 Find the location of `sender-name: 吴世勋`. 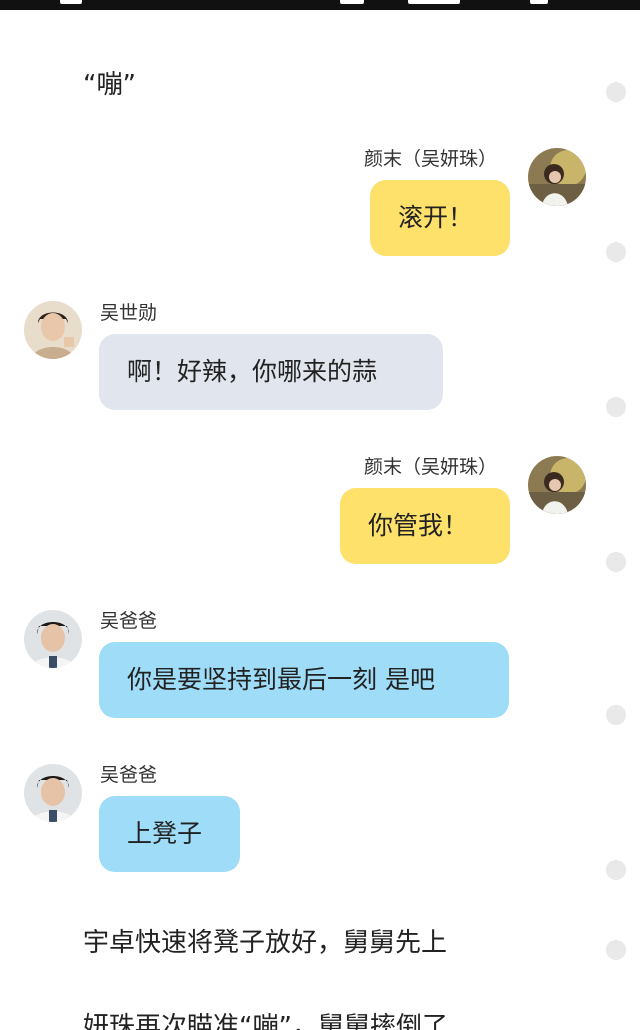

sender-name: 吴世勋 is located at coordinates (129, 313).